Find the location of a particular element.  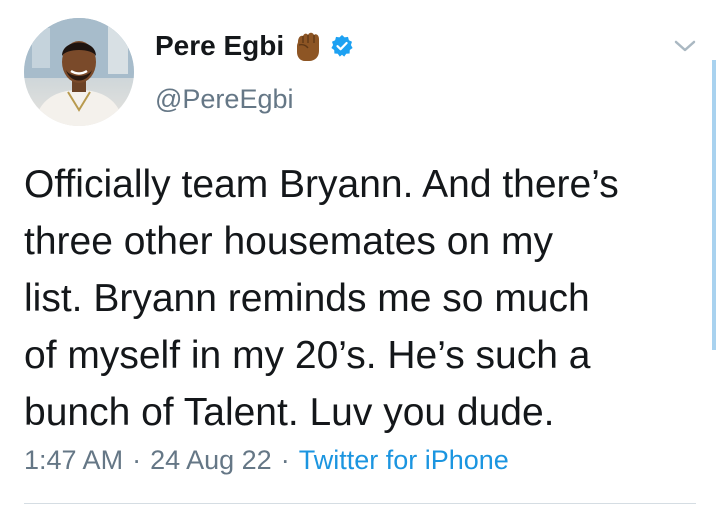

tweet-date: 24 Aug 22 is located at coordinates (211, 460).